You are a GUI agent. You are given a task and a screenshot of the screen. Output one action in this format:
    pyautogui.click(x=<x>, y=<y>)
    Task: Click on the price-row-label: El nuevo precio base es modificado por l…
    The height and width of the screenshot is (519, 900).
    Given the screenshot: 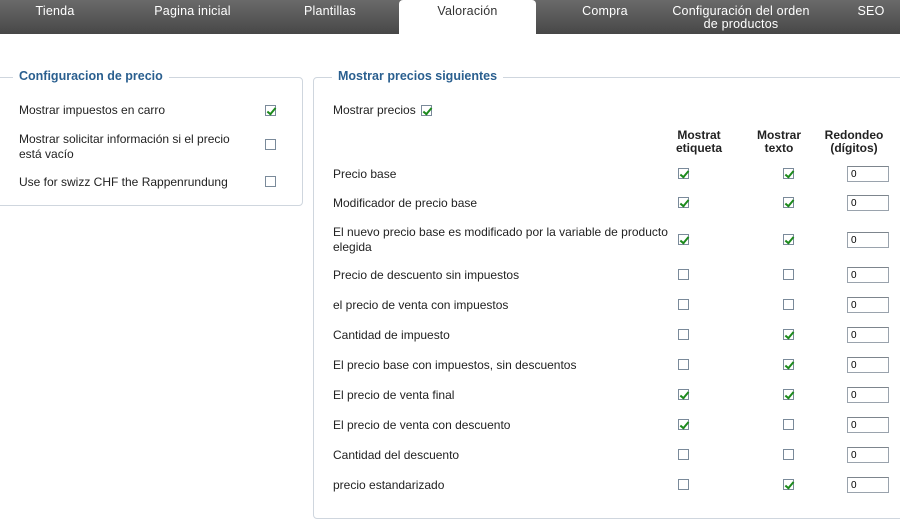 What is the action you would take?
    pyautogui.click(x=500, y=239)
    